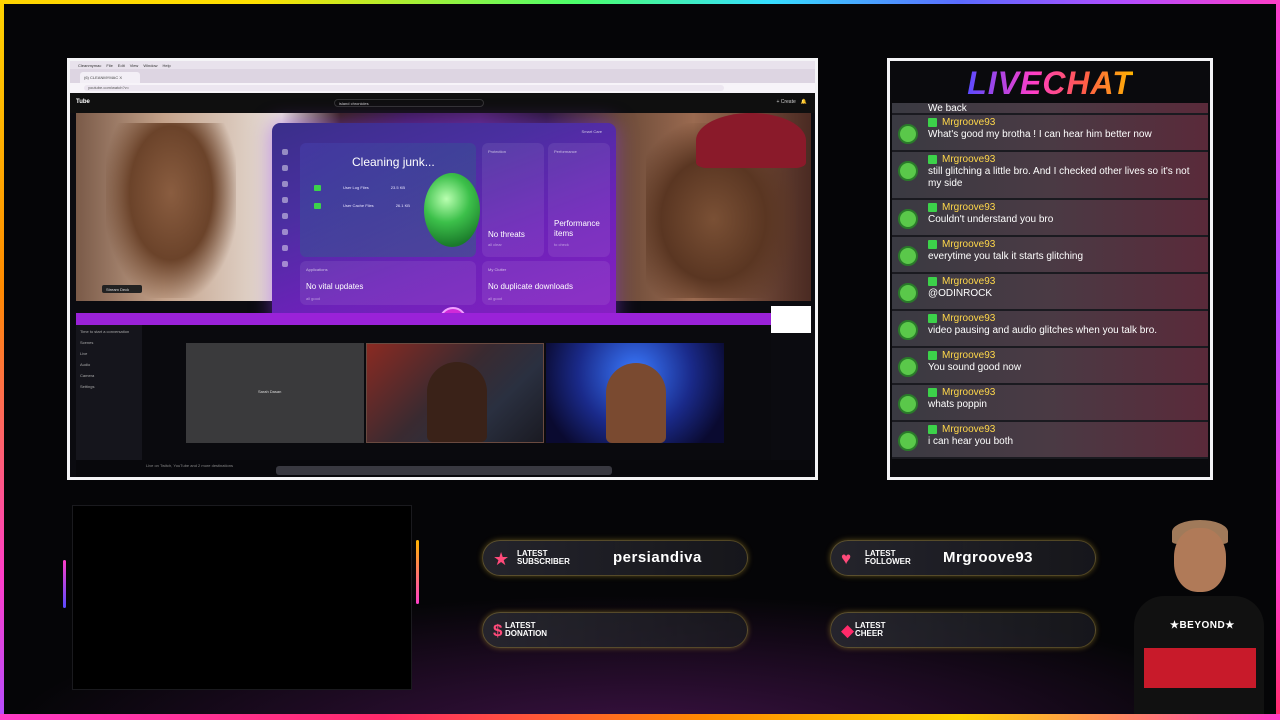 The image size is (1280, 720). Describe the element at coordinates (1050, 292) in the screenshot. I see `chat-message: Mrgroove93 @ODINROCK` at that location.